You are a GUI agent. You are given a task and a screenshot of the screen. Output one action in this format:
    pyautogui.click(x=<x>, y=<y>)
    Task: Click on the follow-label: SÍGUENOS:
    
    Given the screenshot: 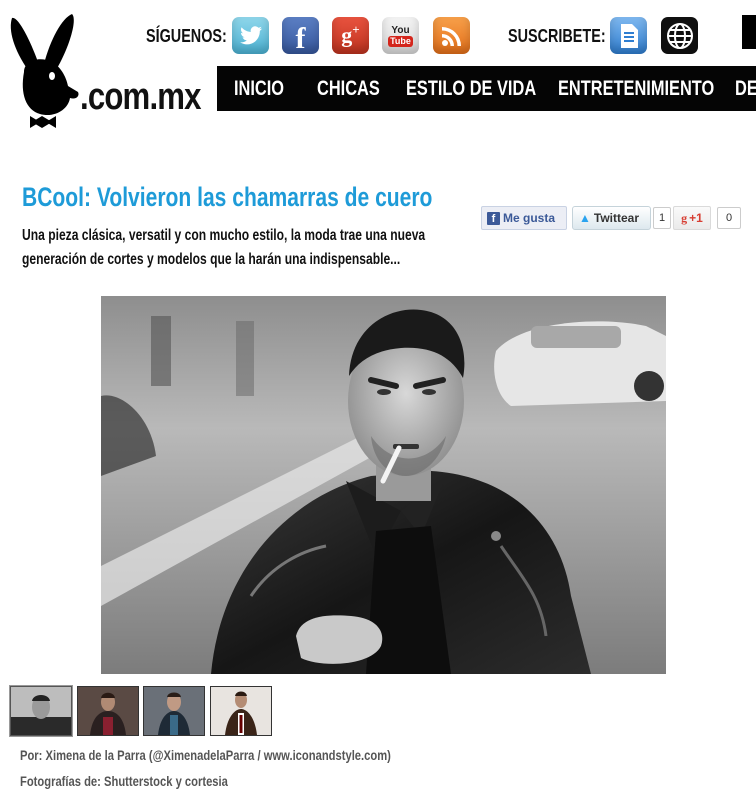 What is the action you would take?
    pyautogui.click(x=186, y=36)
    